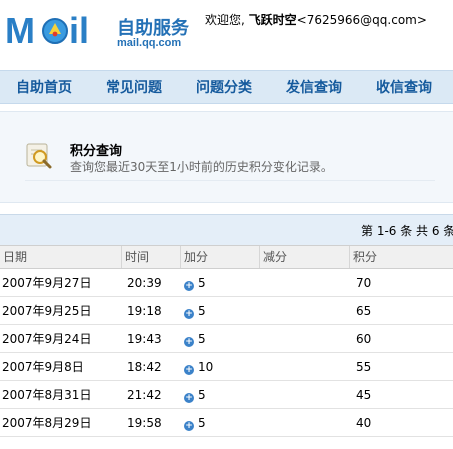 Image resolution: width=453 pixels, height=449 pixels. What do you see at coordinates (47, 30) in the screenshot?
I see `mail-logo-icon: M il` at bounding box center [47, 30].